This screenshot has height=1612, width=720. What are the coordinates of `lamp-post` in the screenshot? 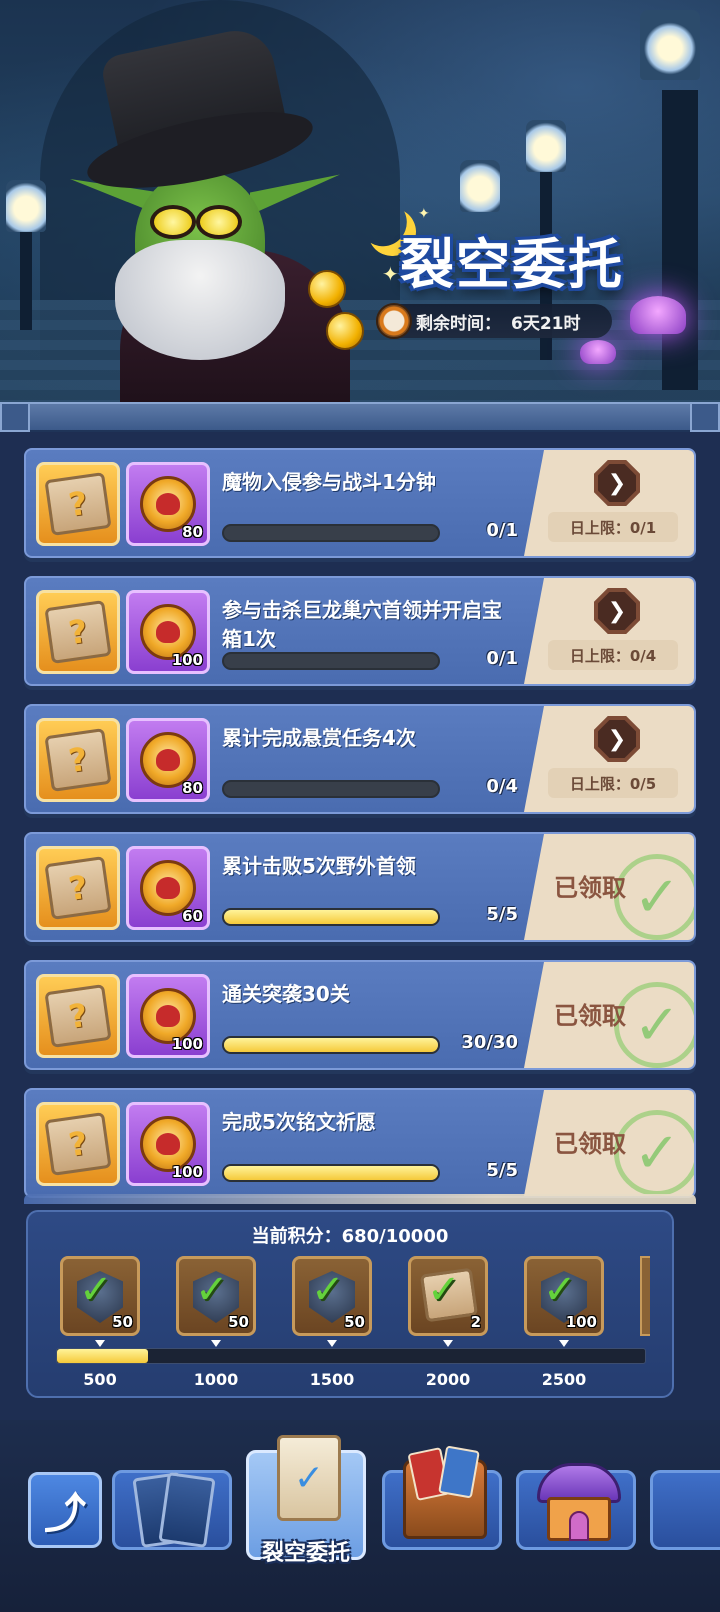 It's located at (680, 240).